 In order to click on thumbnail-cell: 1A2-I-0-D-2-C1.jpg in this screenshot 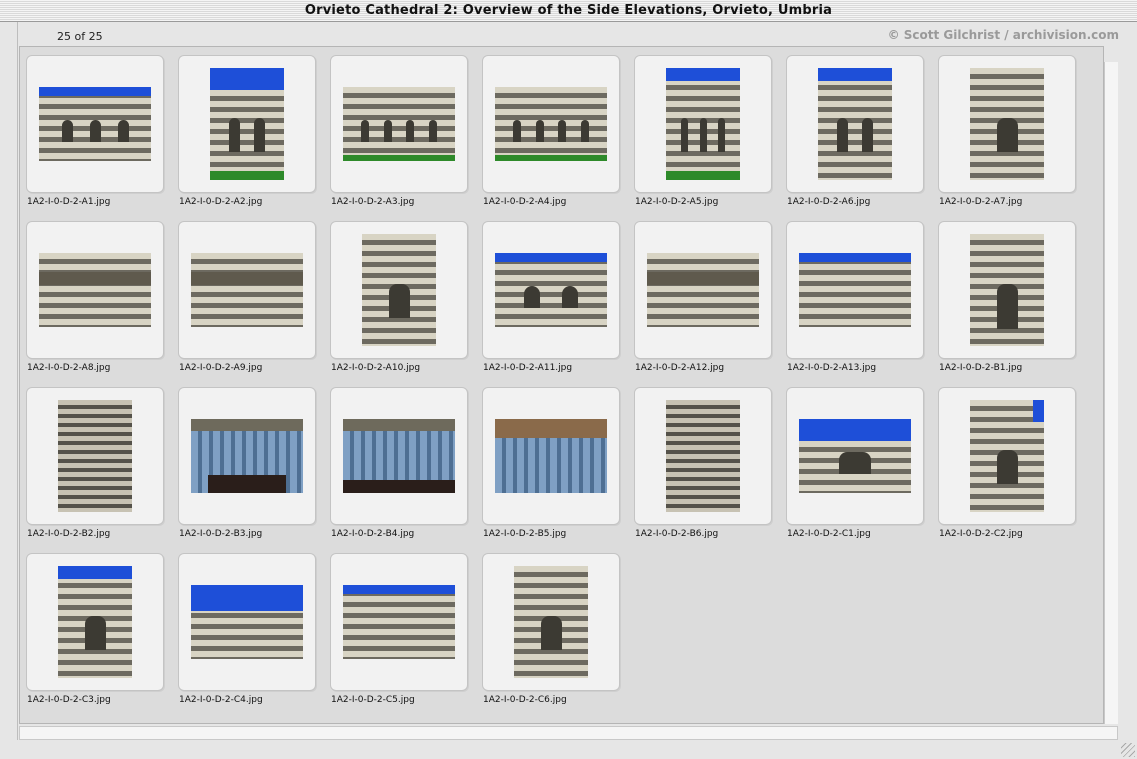, I will do `click(852, 462)`.